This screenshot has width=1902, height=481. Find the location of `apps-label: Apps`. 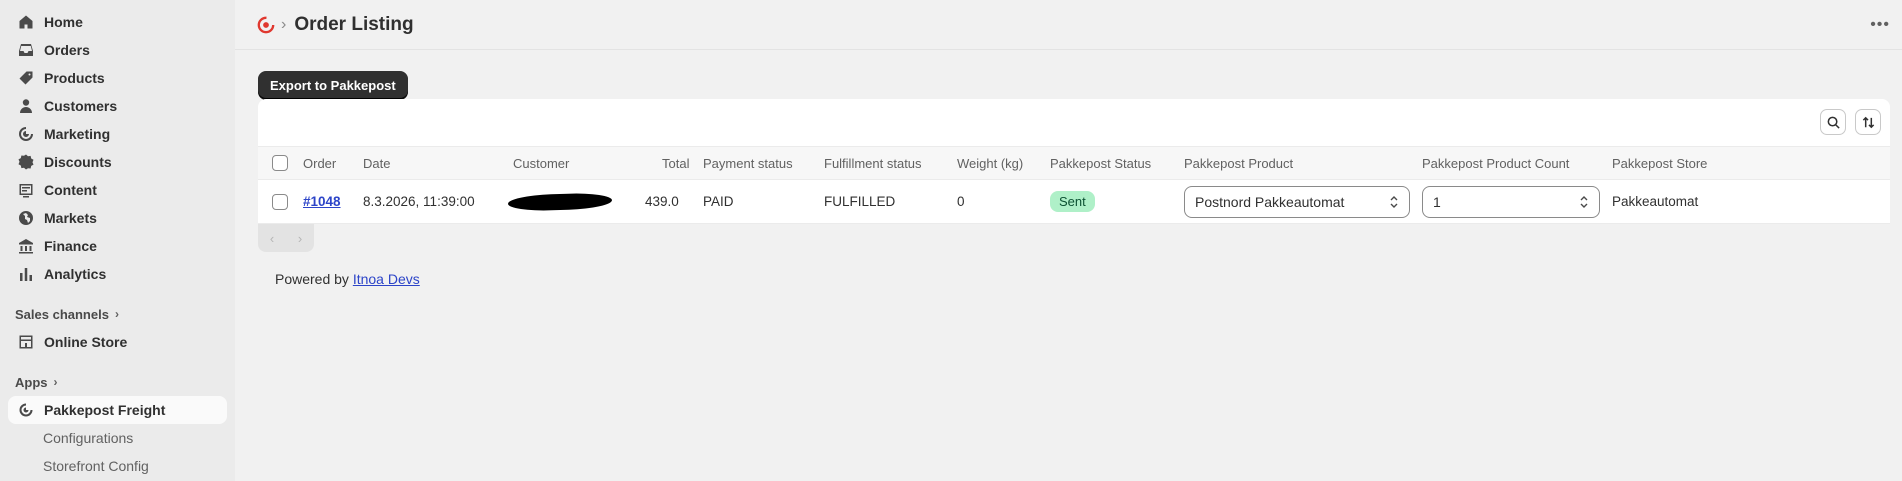

apps-label: Apps is located at coordinates (31, 382).